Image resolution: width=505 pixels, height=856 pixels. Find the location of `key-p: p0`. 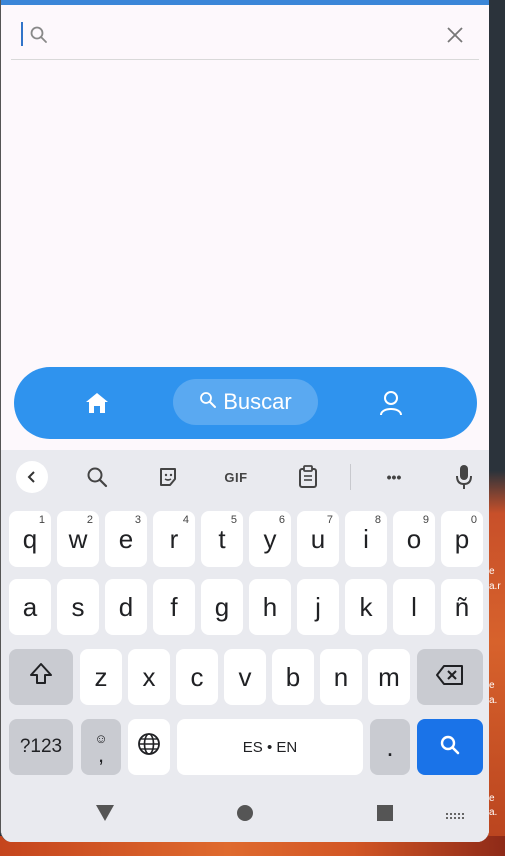

key-p: p0 is located at coordinates (462, 539).